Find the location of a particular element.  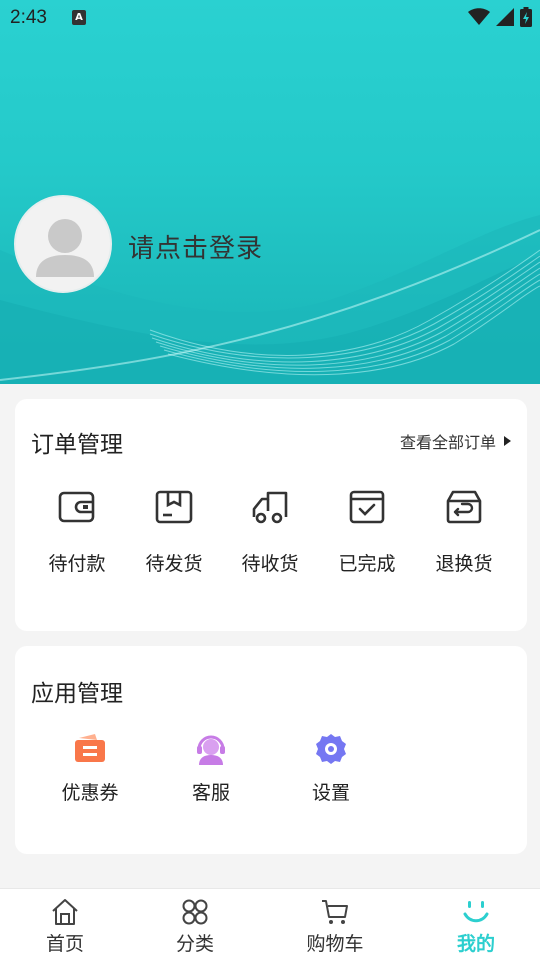

bottom-nav: 首页 分类 购物车 我的 is located at coordinates (270, 924).